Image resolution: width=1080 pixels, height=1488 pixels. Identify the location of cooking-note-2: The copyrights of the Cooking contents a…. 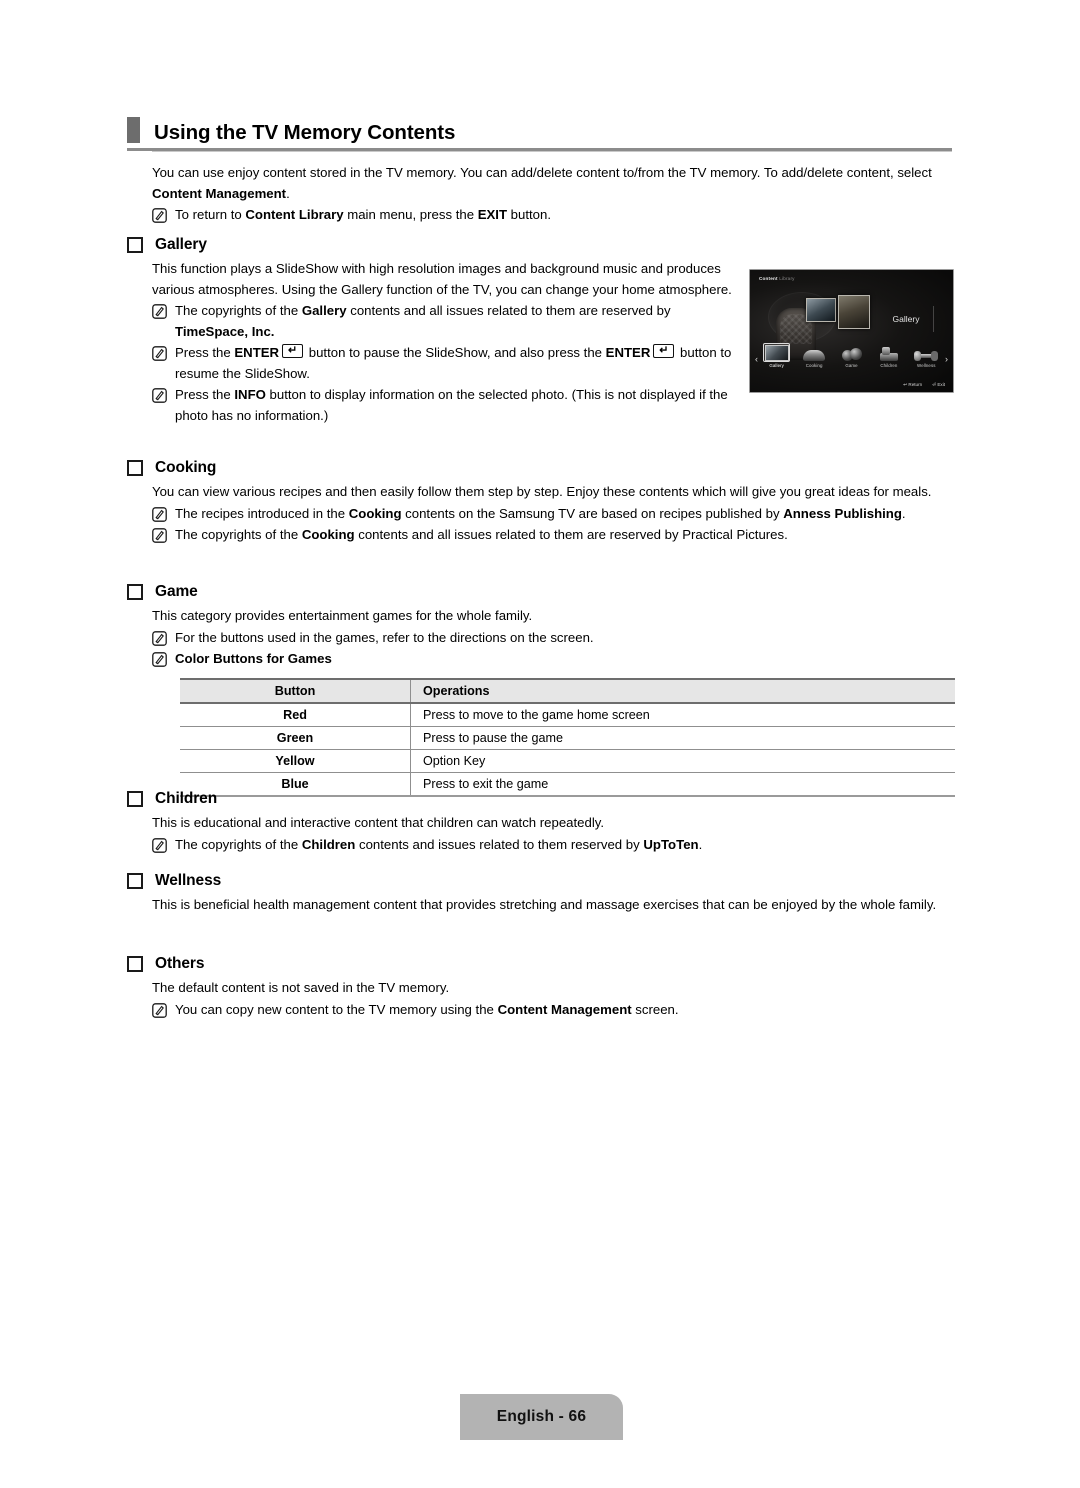
(552, 535).